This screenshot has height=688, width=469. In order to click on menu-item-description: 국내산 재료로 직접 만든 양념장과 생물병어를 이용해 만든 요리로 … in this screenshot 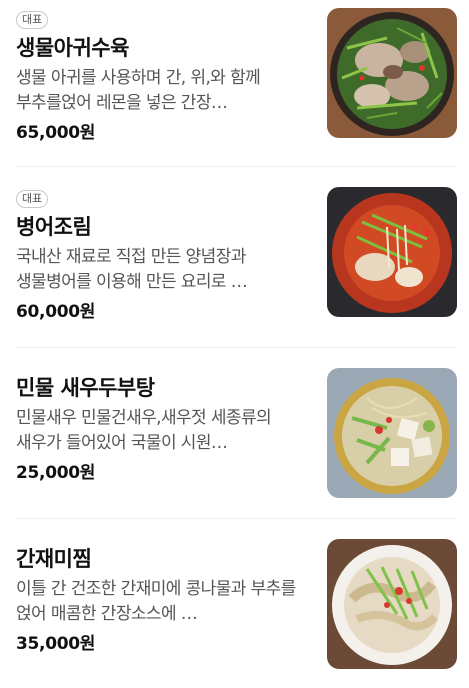, I will do `click(132, 269)`.